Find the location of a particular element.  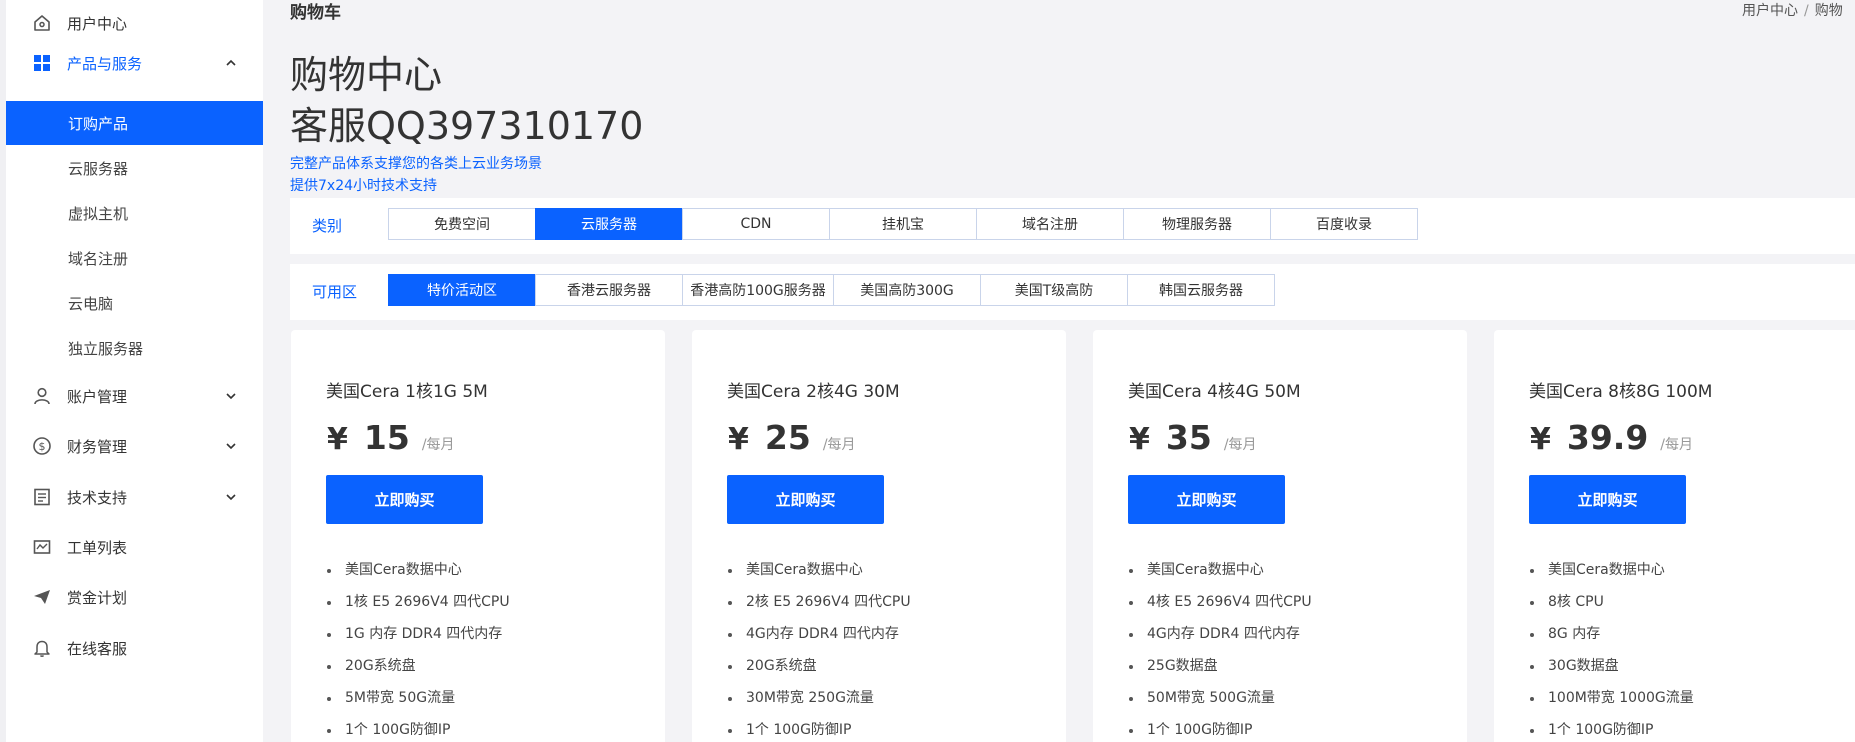

category-option-domain: 域名注册 is located at coordinates (1050, 224).